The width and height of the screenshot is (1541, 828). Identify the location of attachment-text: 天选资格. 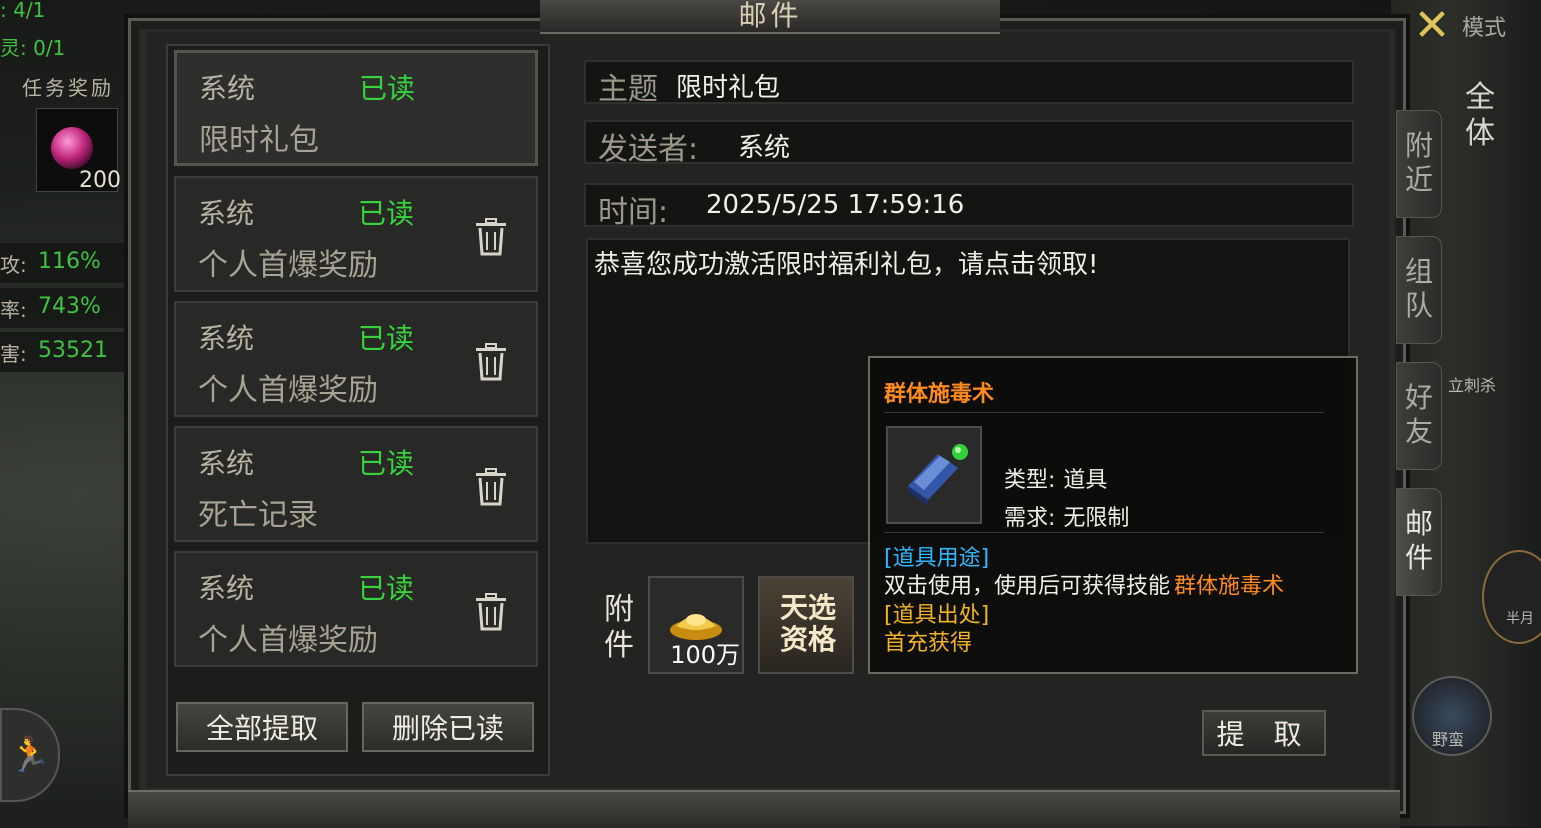
(807, 623).